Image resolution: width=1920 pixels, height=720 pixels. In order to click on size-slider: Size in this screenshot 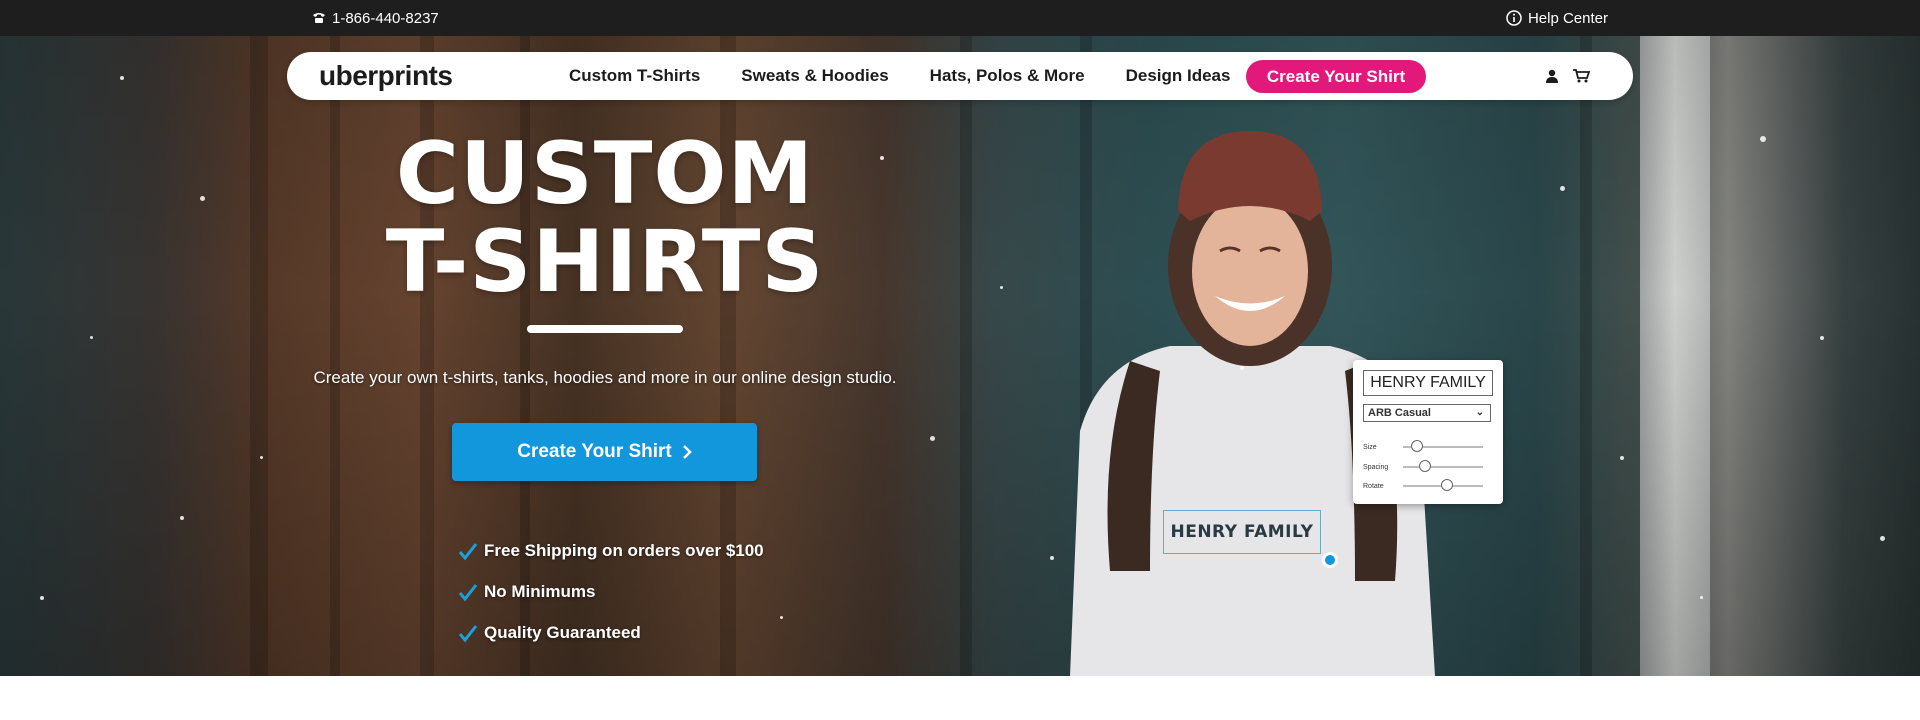, I will do `click(1428, 447)`.